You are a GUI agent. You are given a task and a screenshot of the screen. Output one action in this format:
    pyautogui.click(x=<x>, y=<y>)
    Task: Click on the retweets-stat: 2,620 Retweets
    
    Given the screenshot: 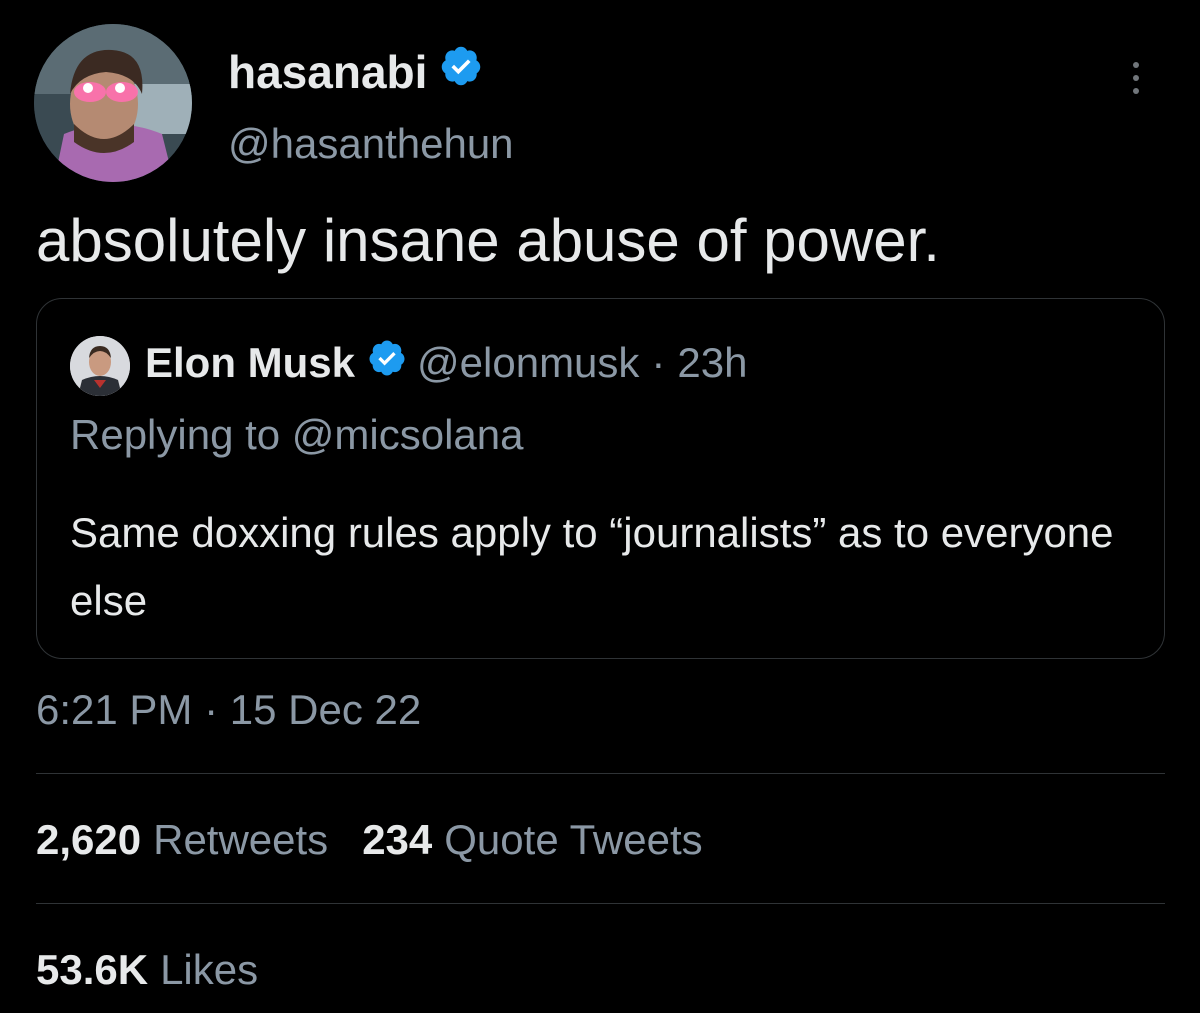 What is the action you would take?
    pyautogui.click(x=182, y=840)
    